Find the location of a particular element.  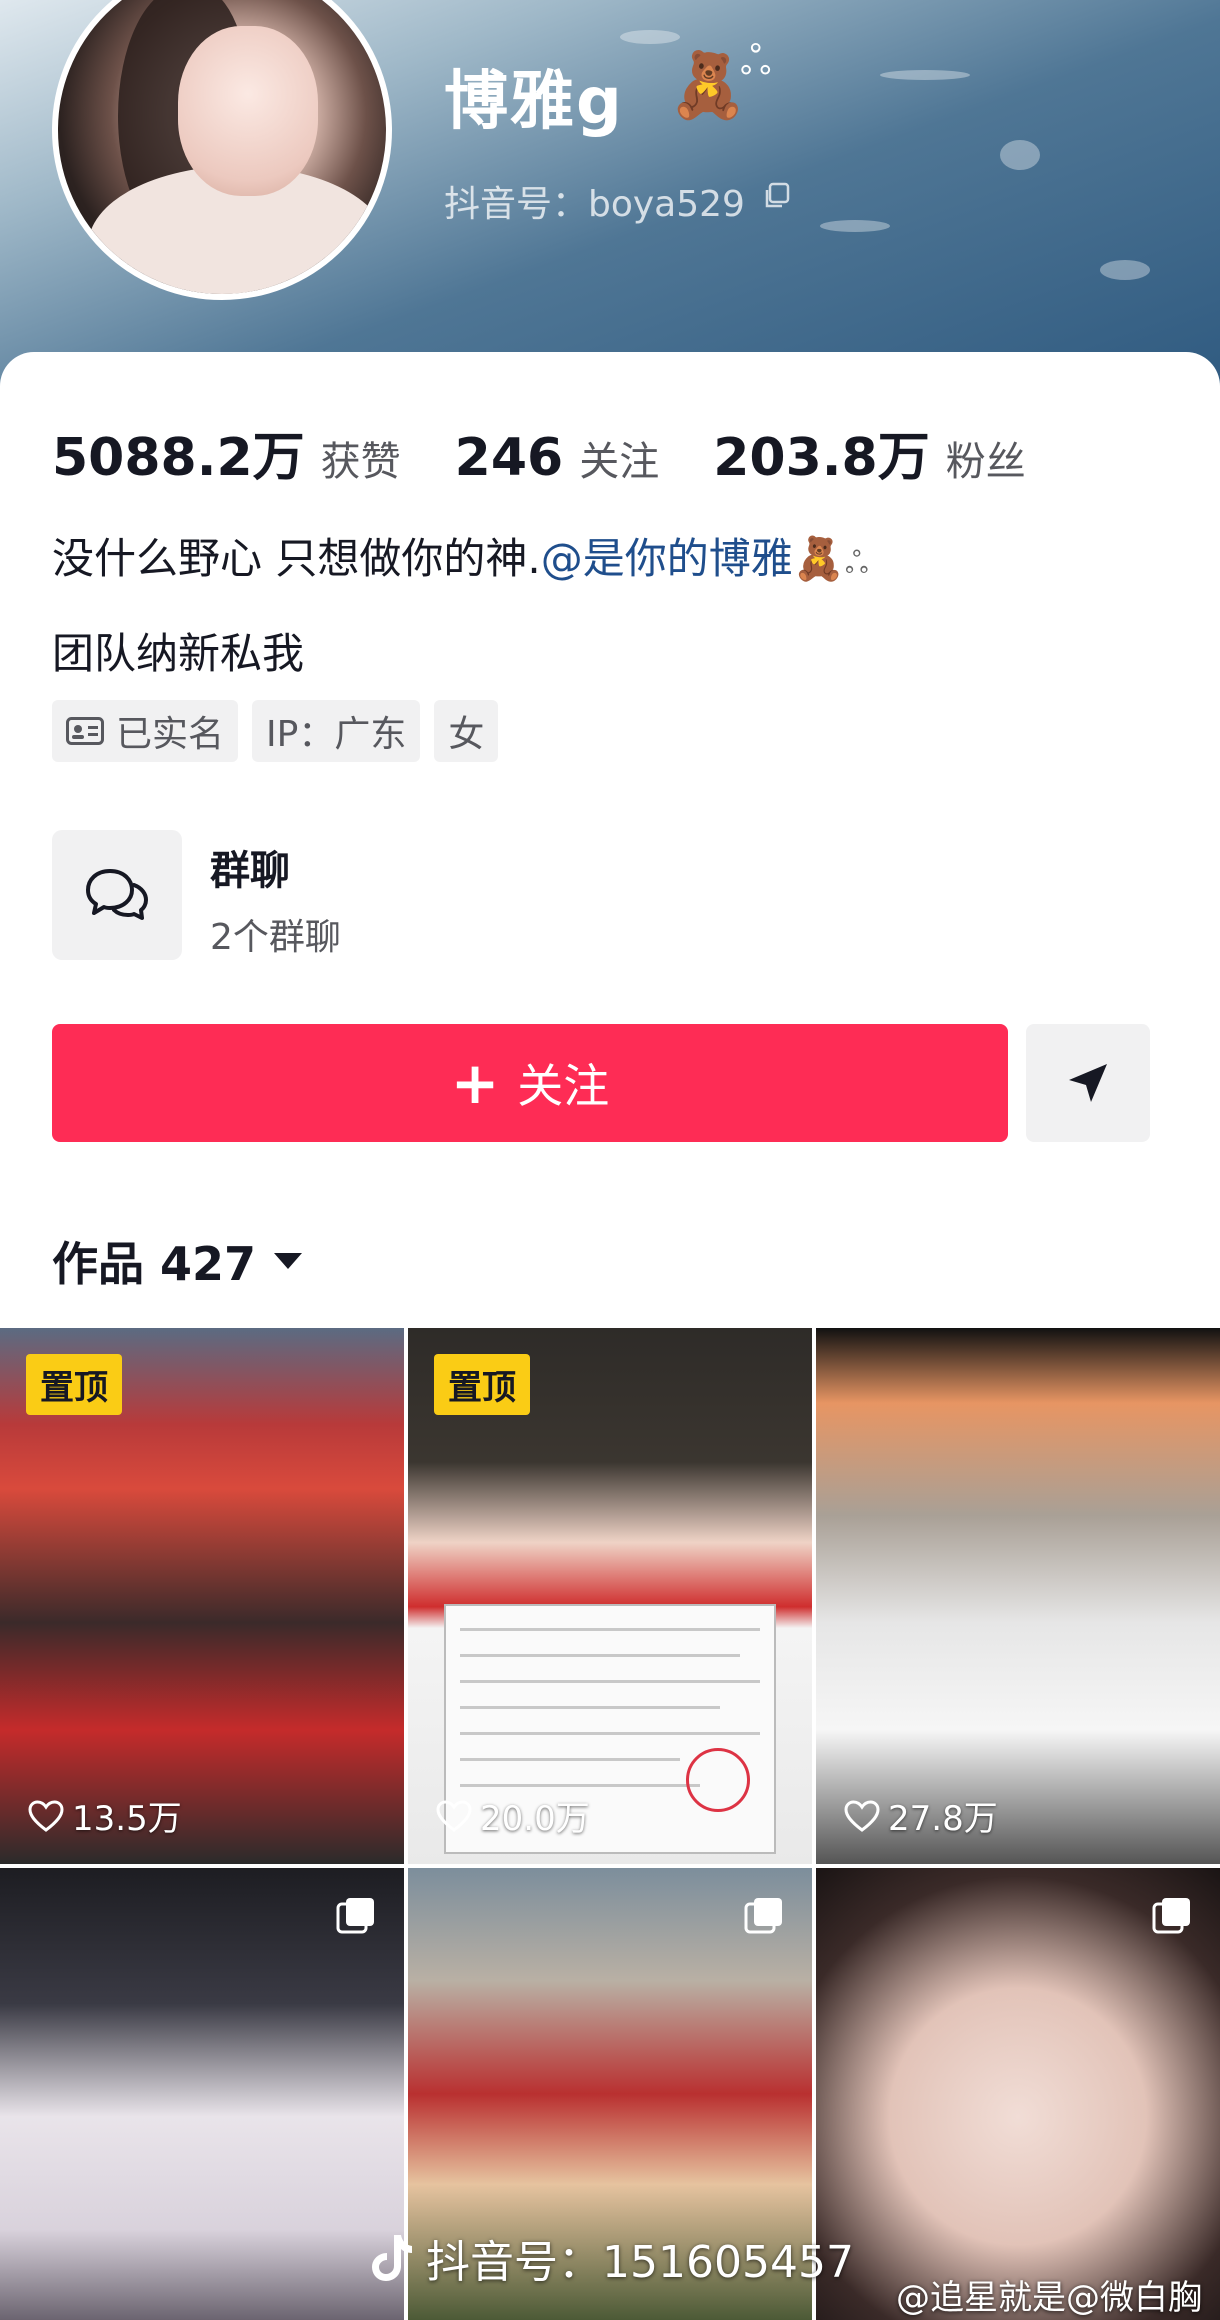

video-likes: 27.8万 is located at coordinates (921, 1815).